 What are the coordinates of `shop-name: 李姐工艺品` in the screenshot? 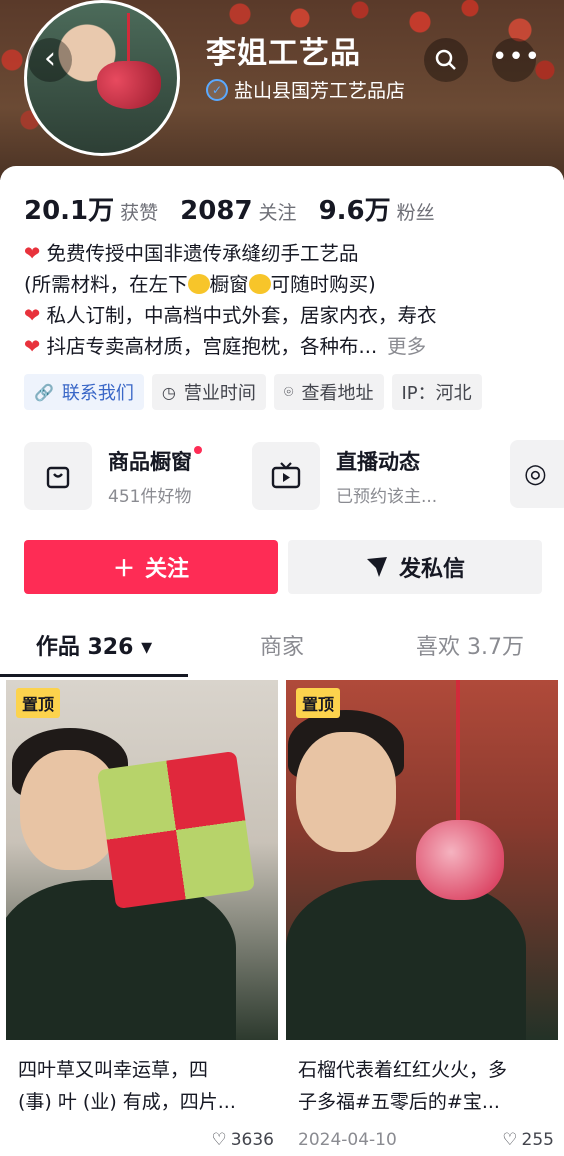 It's located at (283, 53).